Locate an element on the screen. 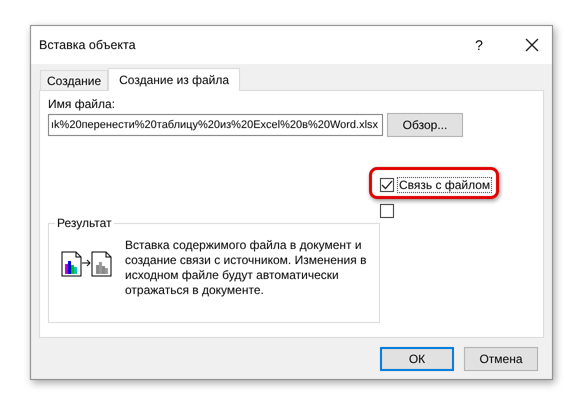  file-name-label: Имя файла: is located at coordinates (82, 104).